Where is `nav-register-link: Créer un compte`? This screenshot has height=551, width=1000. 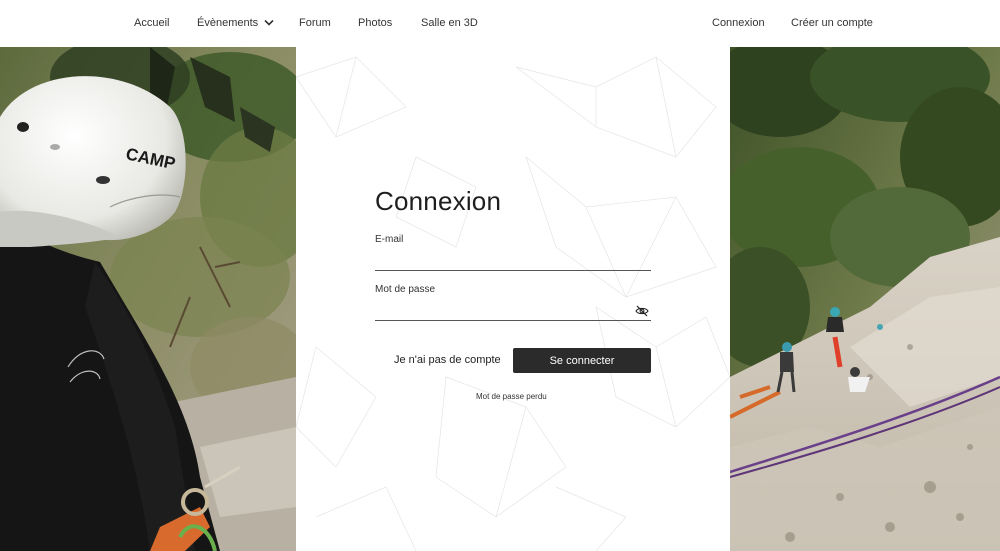 nav-register-link: Créer un compte is located at coordinates (832, 23).